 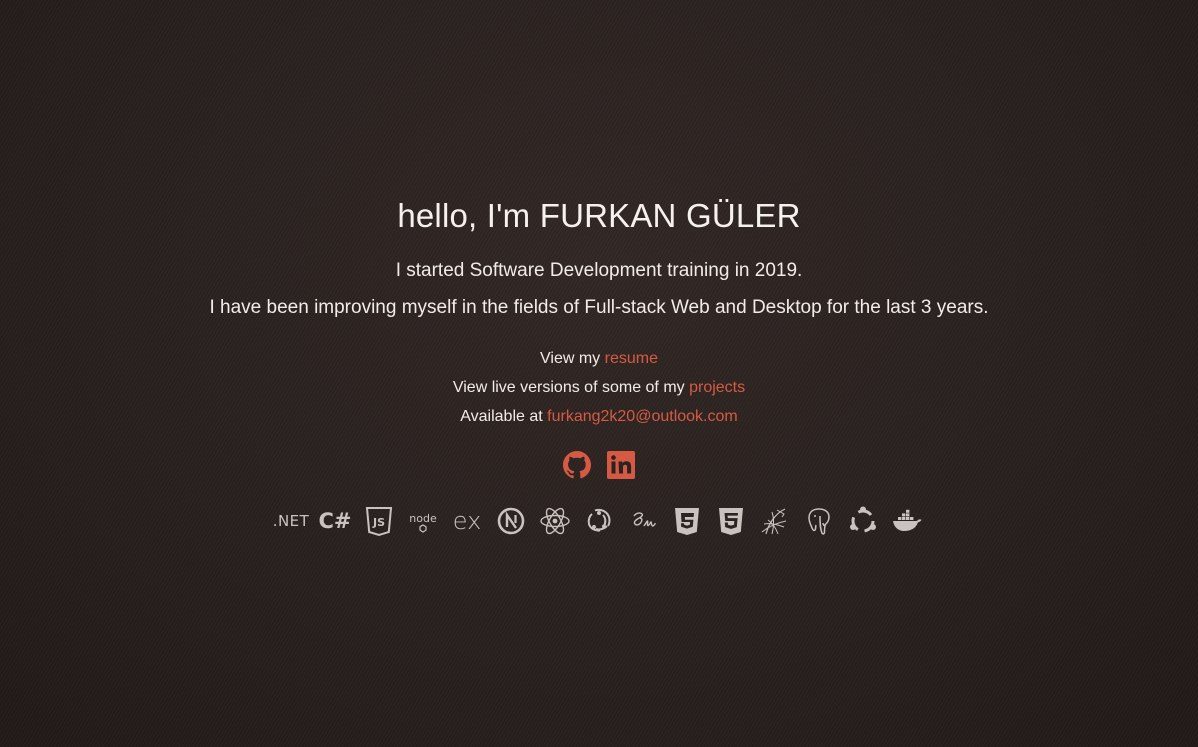 I want to click on github-icon, so click(x=577, y=465).